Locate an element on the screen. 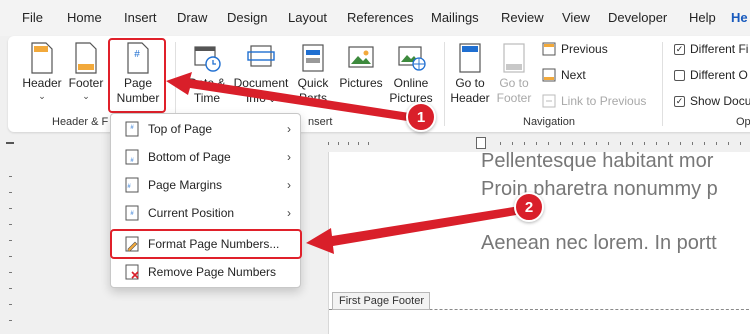 Image resolution: width=750 pixels, height=334 pixels. link-to-previous-button: Link to Previous is located at coordinates (594, 101).